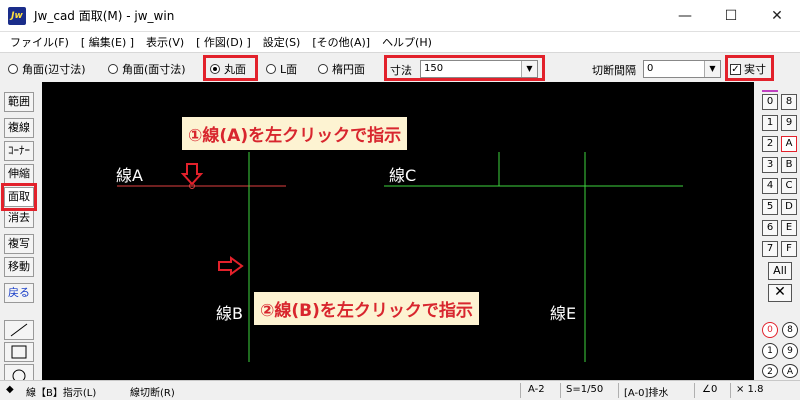  Describe the element at coordinates (614, 70) in the screenshot. I see `cut-interval-label: 切断間隔` at that location.